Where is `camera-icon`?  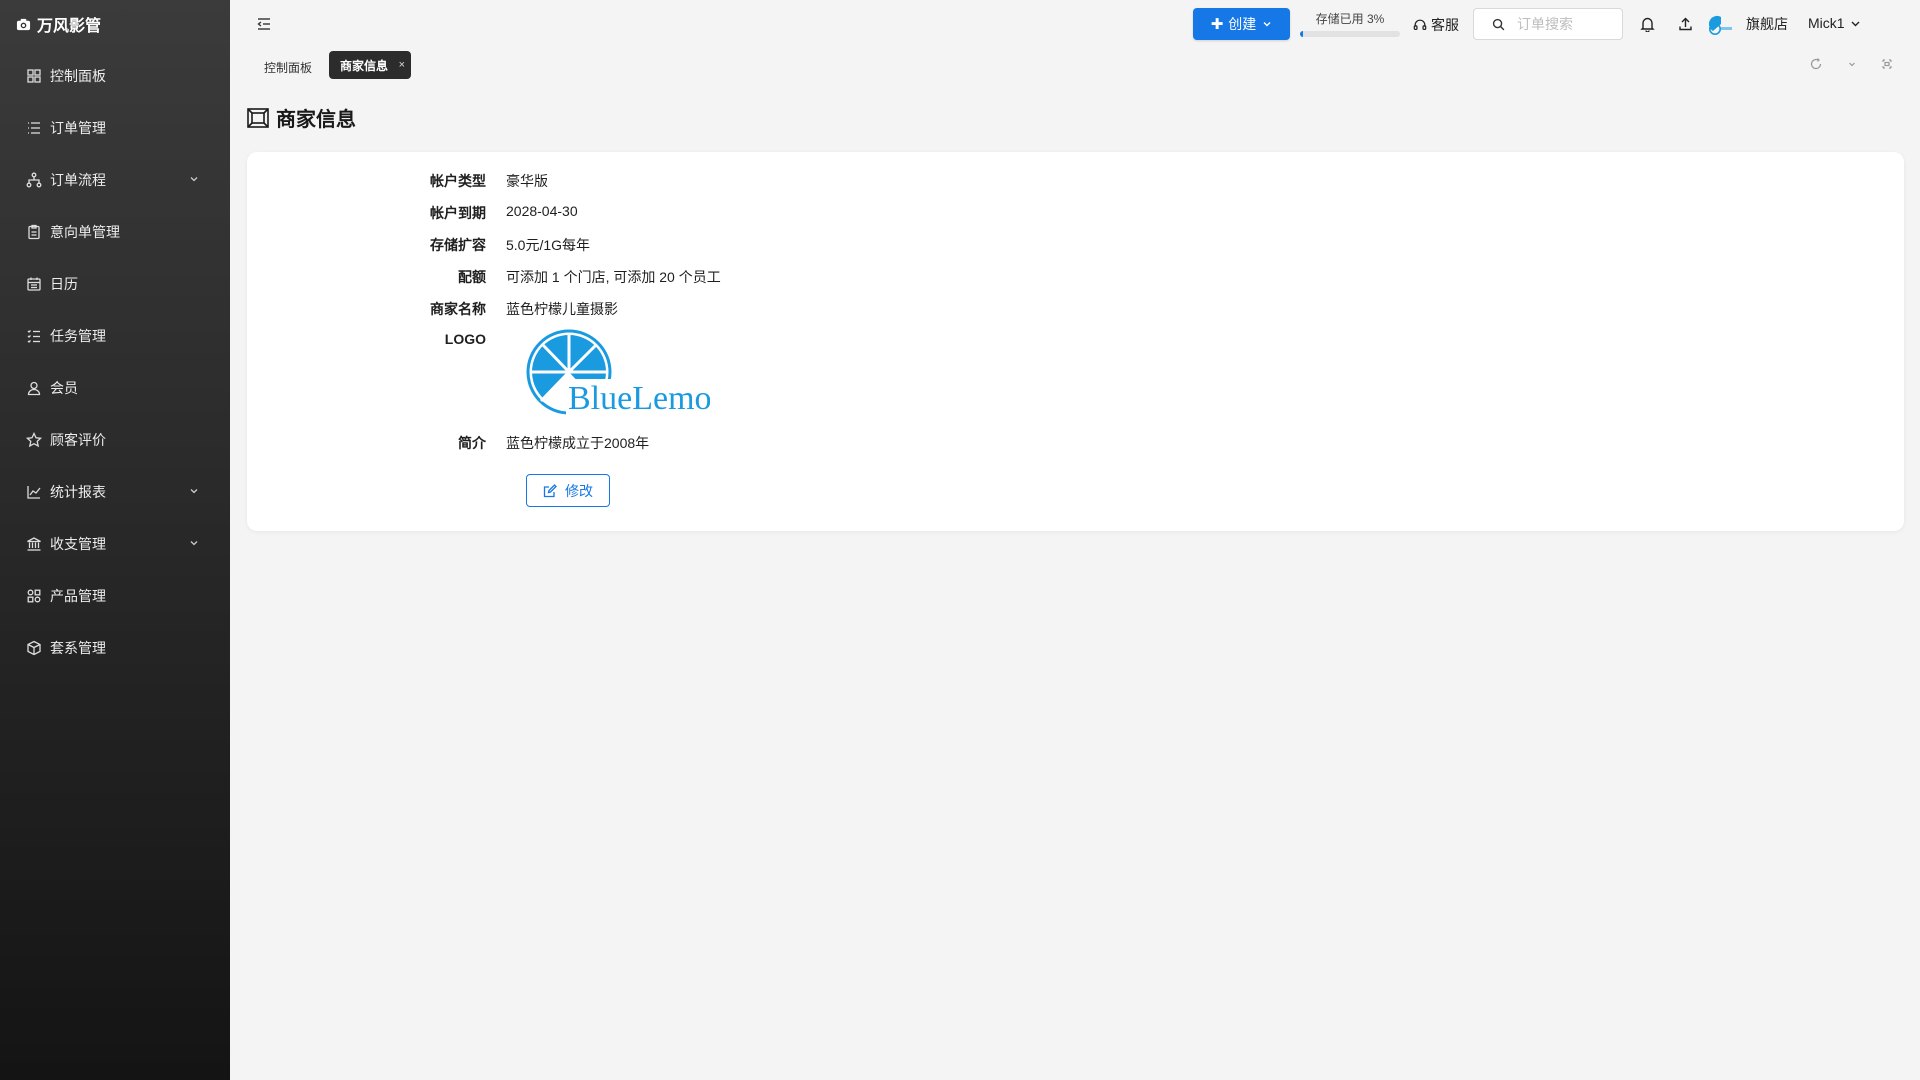
camera-icon is located at coordinates (23, 24).